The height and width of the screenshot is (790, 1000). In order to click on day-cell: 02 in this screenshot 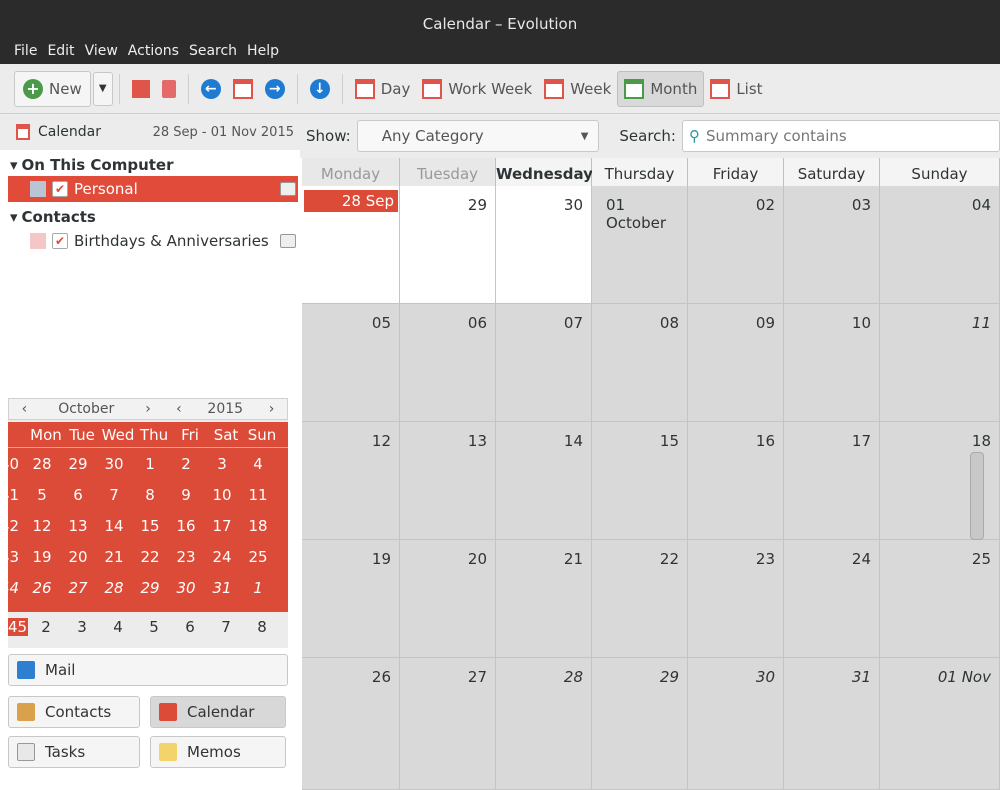, I will do `click(736, 245)`.